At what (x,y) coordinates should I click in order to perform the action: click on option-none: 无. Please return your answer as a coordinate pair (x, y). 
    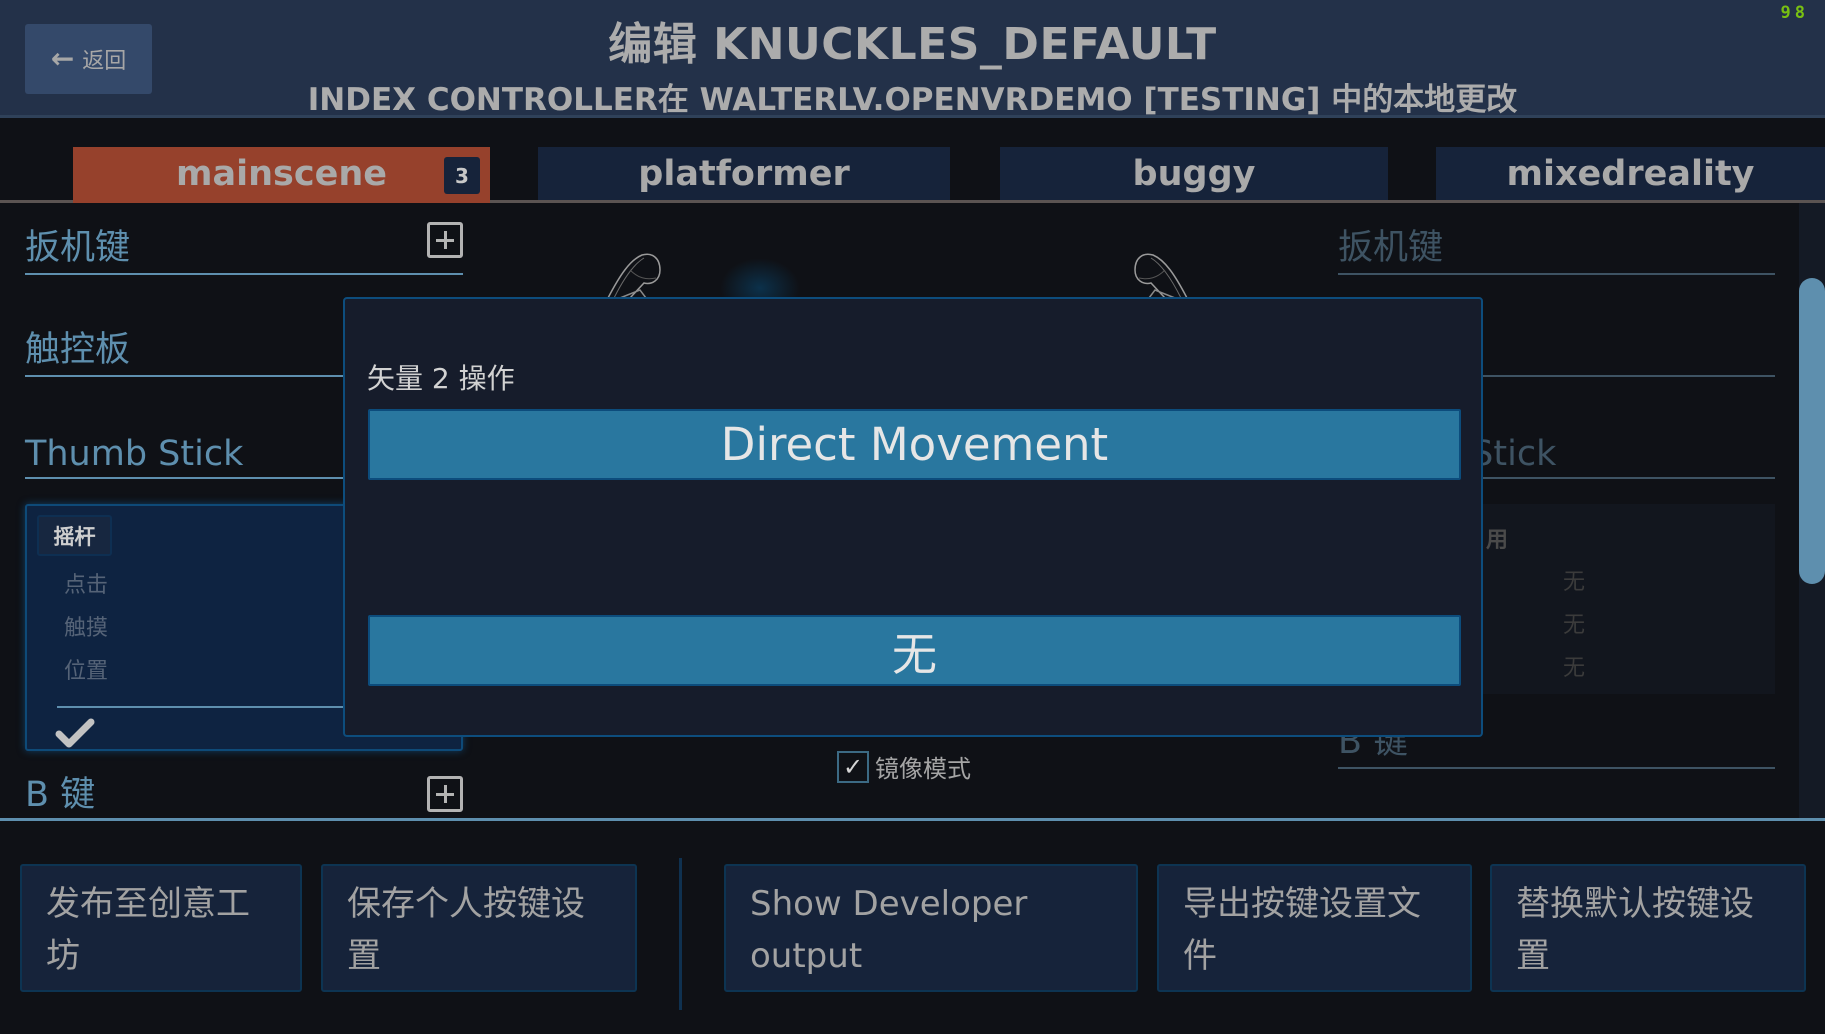
    Looking at the image, I should click on (914, 650).